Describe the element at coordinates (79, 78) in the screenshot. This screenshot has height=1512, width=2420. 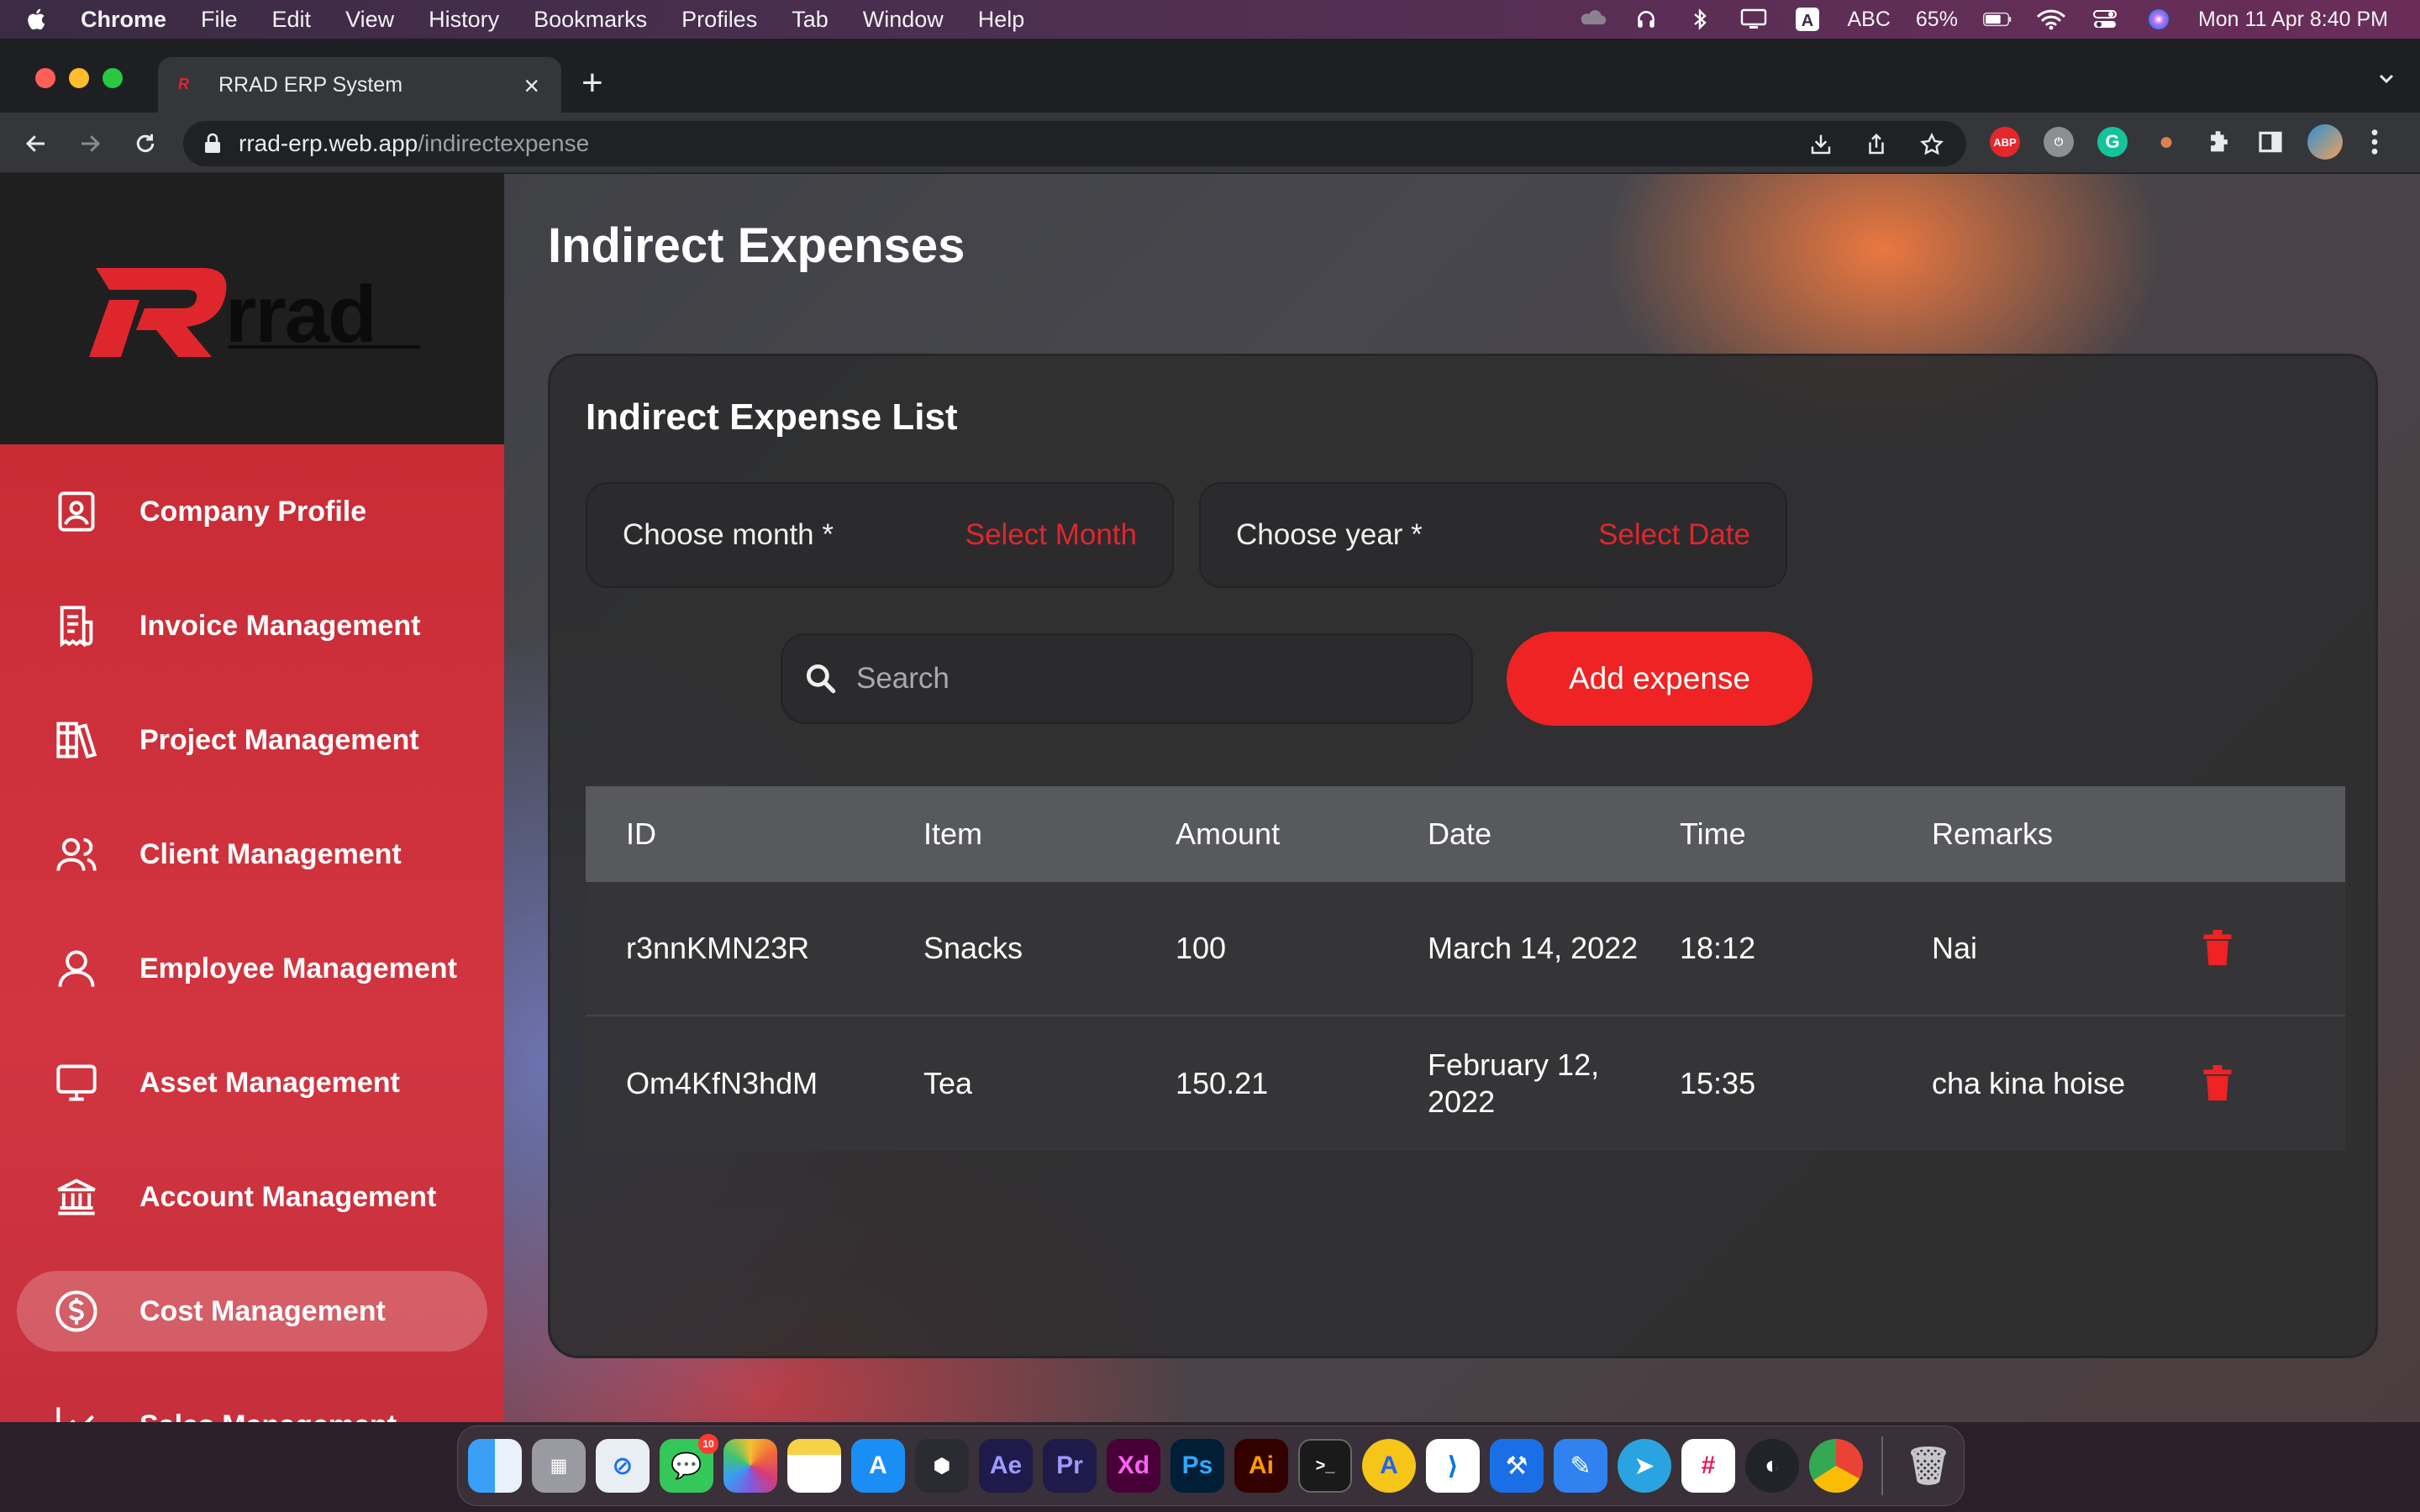
I see `window-minimize-button` at that location.